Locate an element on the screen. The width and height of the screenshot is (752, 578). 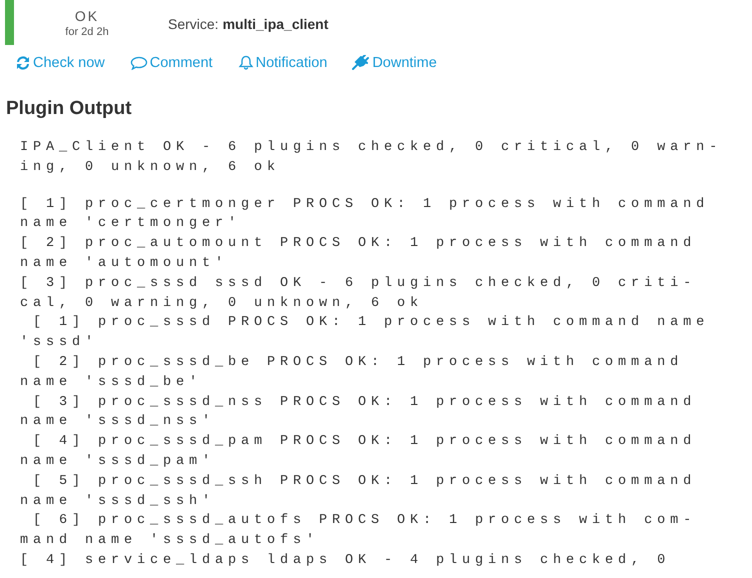
status-label: OK is located at coordinates (87, 16).